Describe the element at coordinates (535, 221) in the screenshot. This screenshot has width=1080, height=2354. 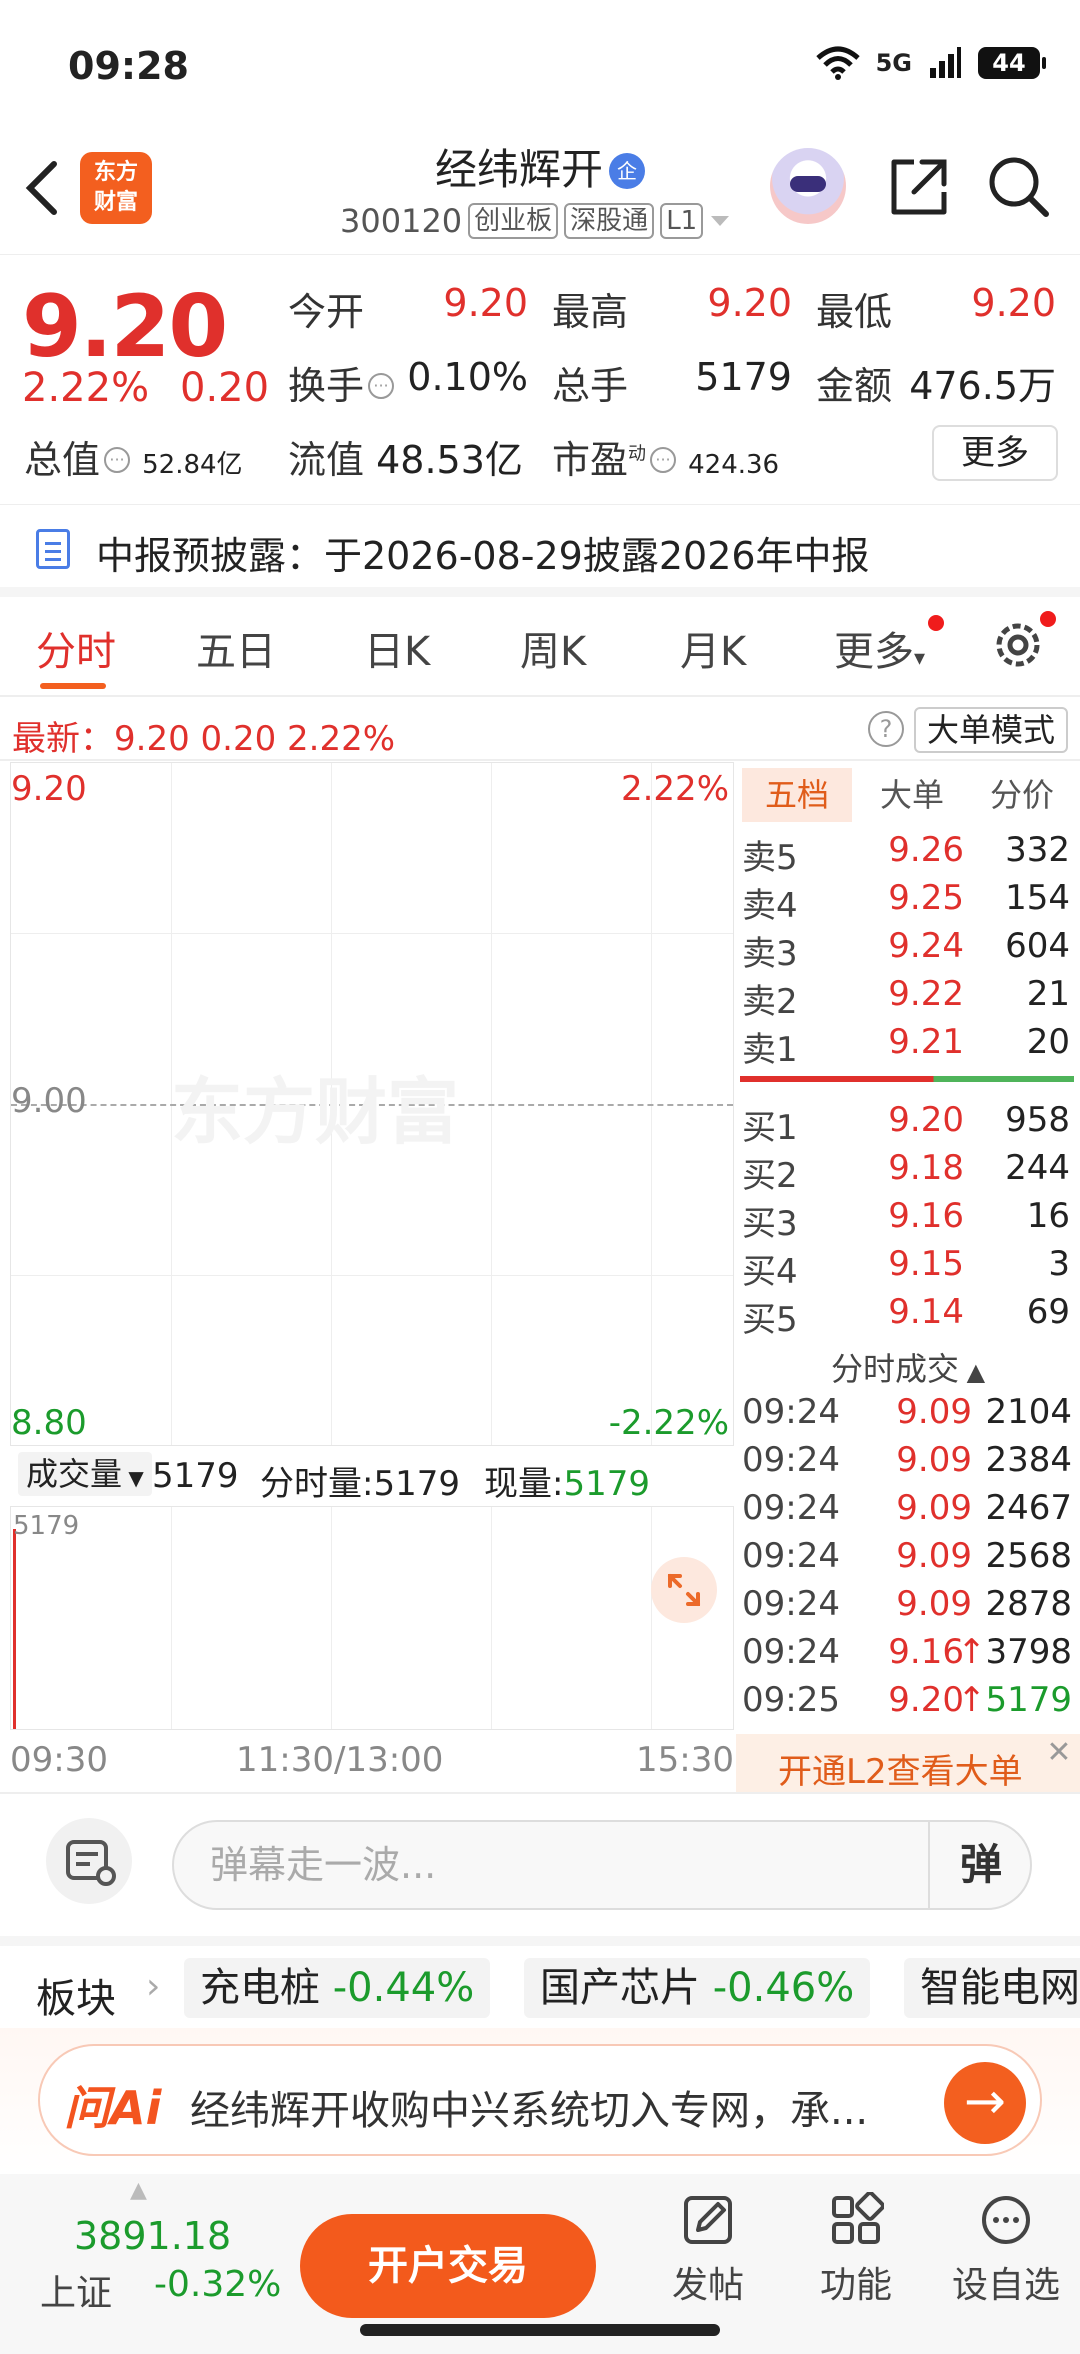
I see `stock-code-row: 300120 创业板 深股通 L1` at that location.